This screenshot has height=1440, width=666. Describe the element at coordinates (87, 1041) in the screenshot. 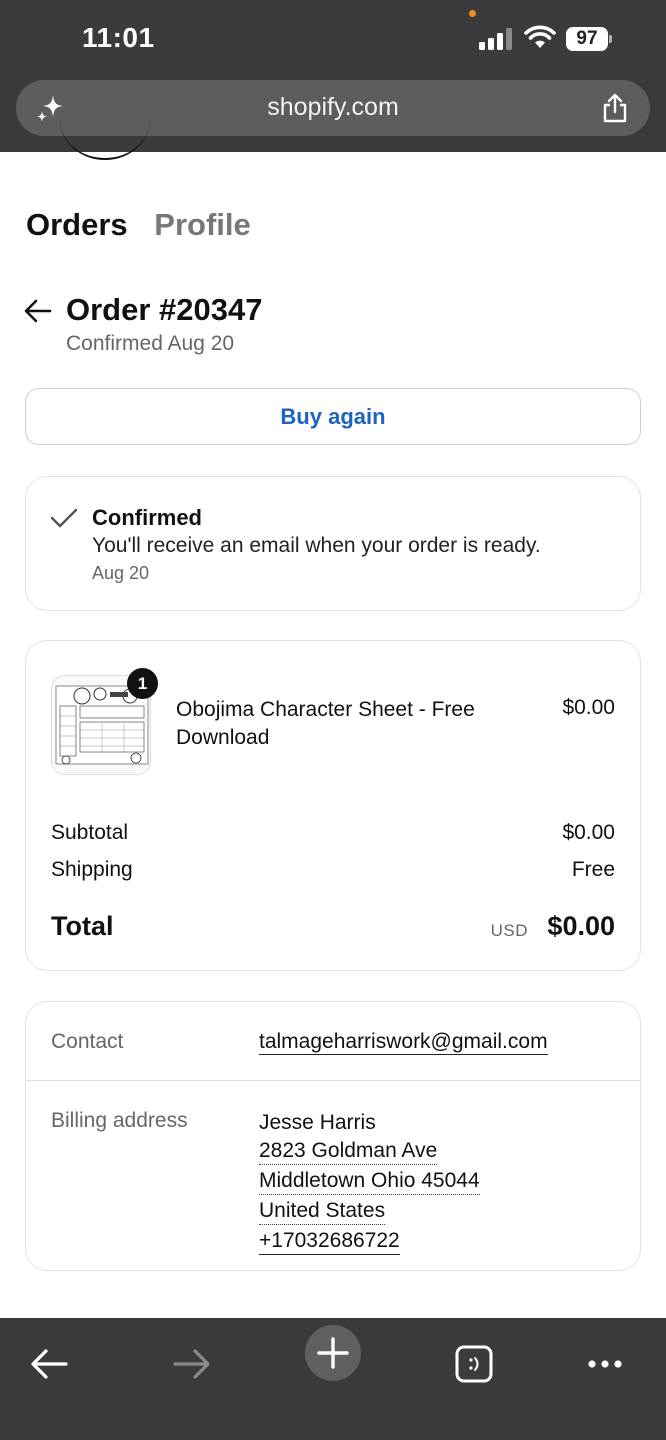

I see `contact-label: Contact` at that location.